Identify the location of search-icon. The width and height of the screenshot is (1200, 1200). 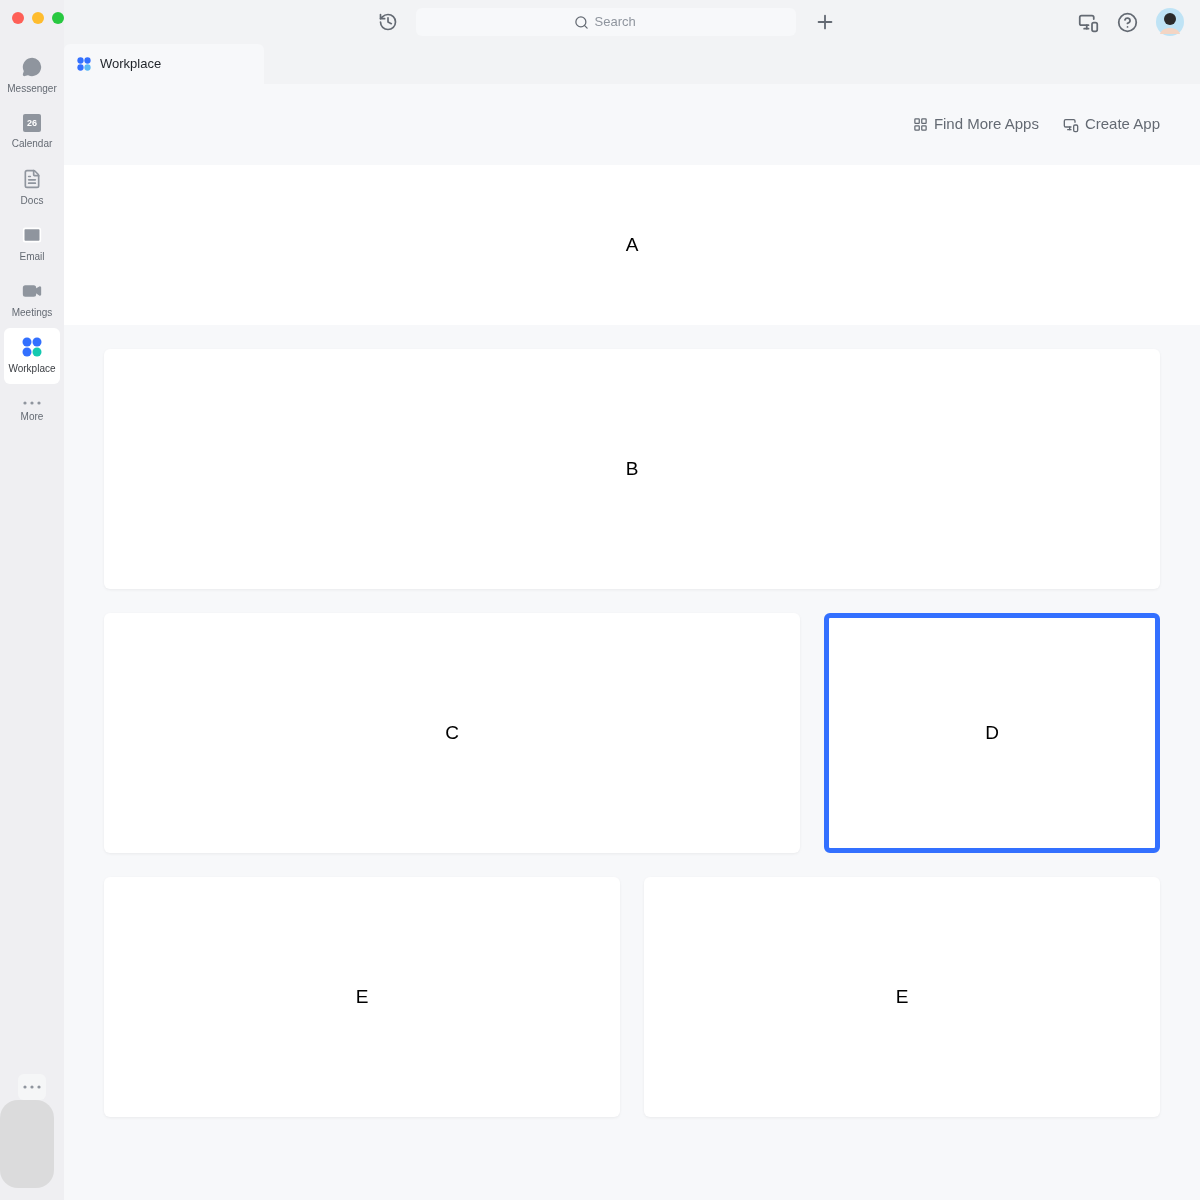
(581, 22).